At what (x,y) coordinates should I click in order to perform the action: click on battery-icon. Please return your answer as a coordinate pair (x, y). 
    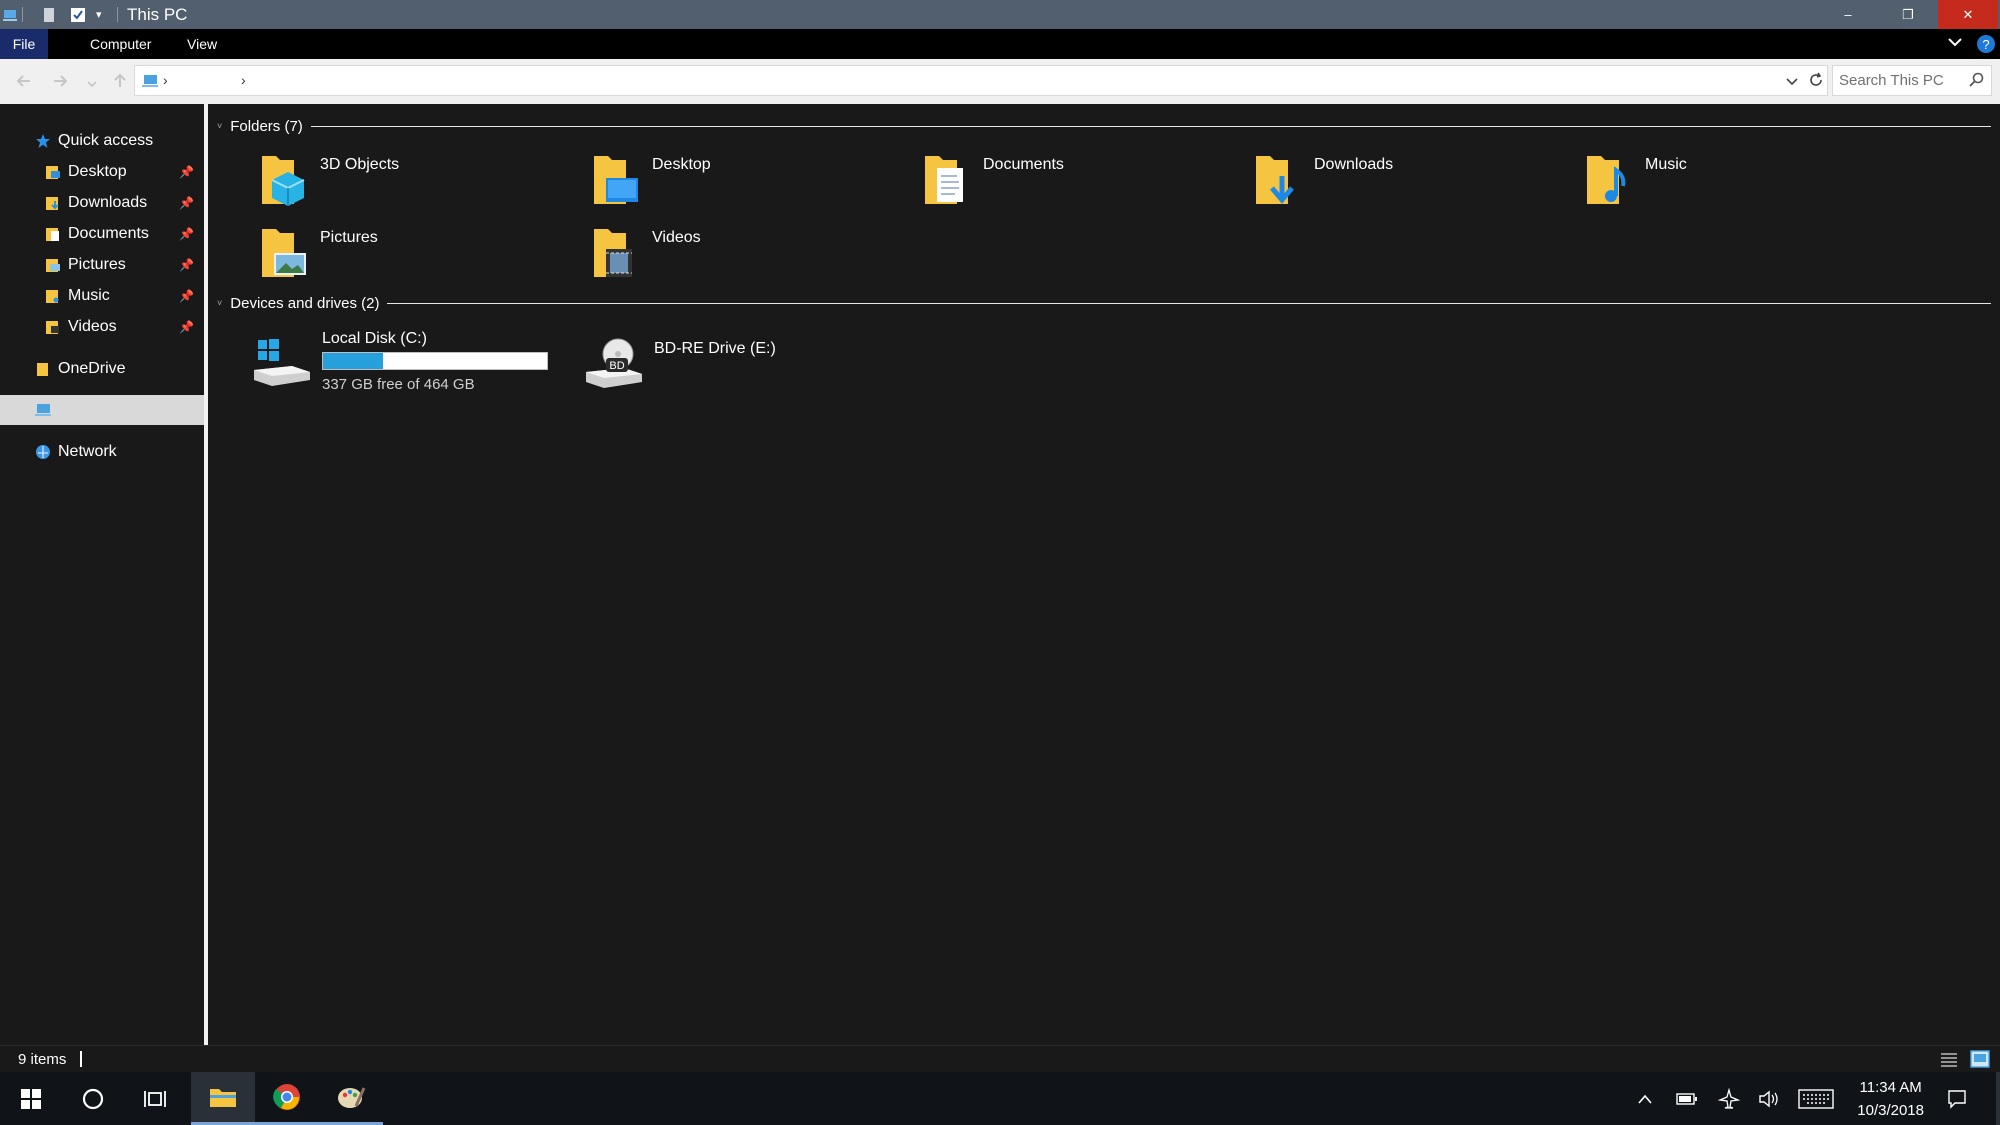
    Looking at the image, I should click on (1687, 1098).